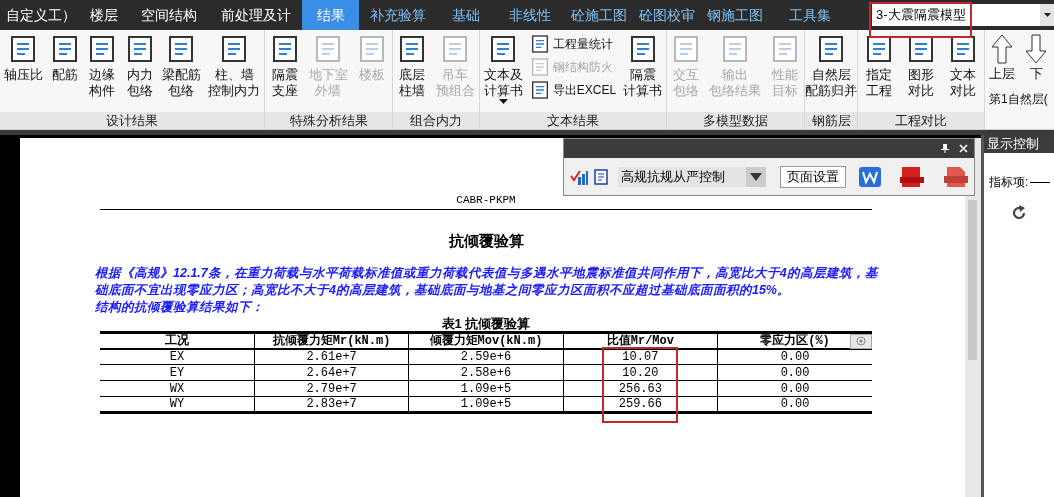 This screenshot has height=497, width=1054. Describe the element at coordinates (412, 66) in the screenshot. I see `ribbon-button: 底层 柱墙` at that location.